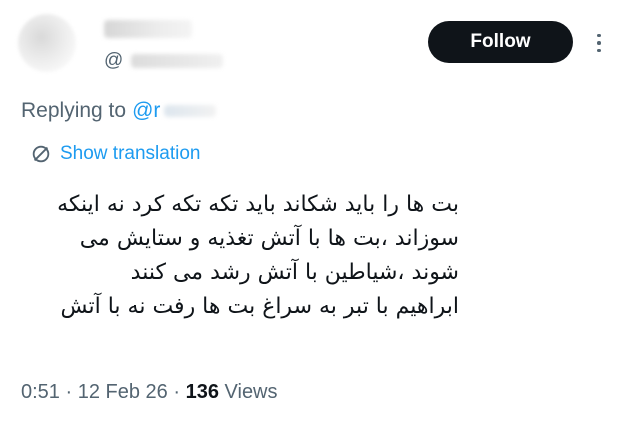 Image resolution: width=631 pixels, height=424 pixels. Describe the element at coordinates (130, 153) in the screenshot. I see `show-translation-label: Show translation` at that location.